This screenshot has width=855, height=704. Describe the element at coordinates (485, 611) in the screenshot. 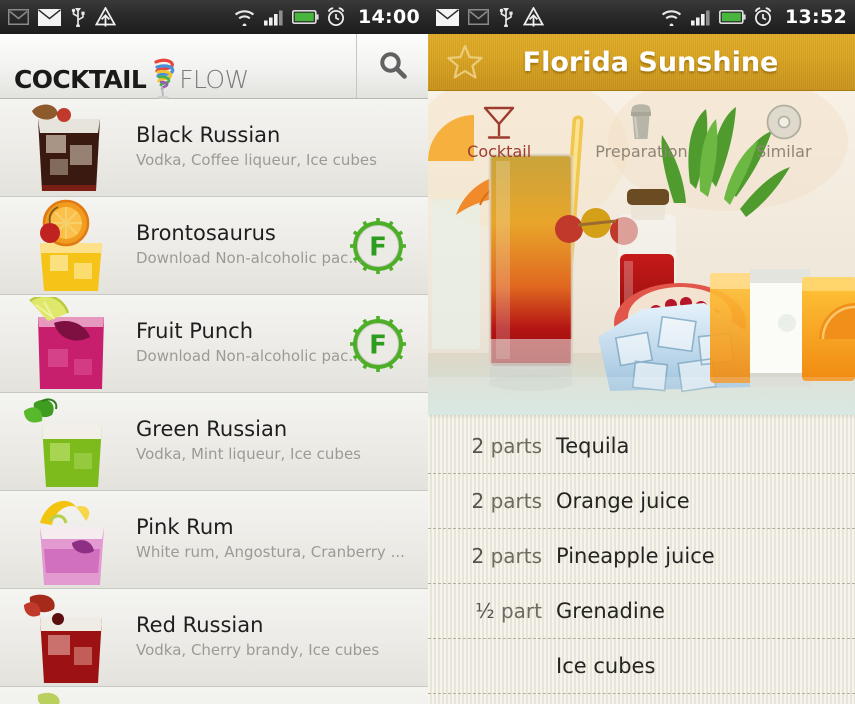

I see `ingredient-amount-value: ½` at that location.